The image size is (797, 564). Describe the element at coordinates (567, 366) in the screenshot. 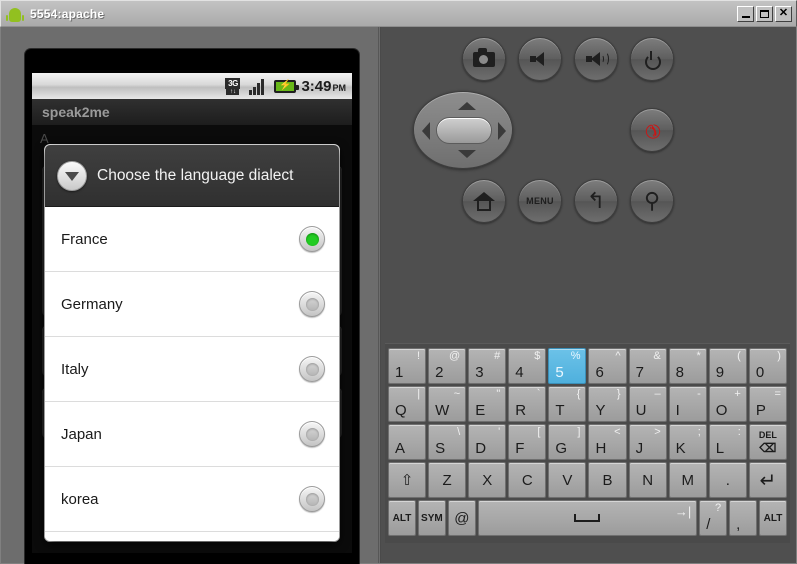

I see `key-5: 5%` at that location.